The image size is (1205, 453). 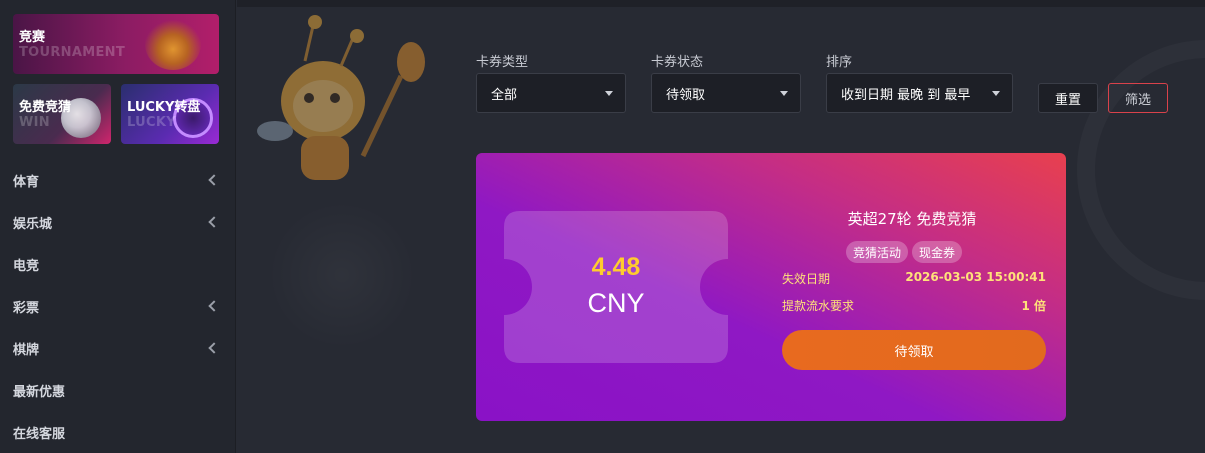 I want to click on turnover-label: 提款流水要求, so click(x=818, y=306).